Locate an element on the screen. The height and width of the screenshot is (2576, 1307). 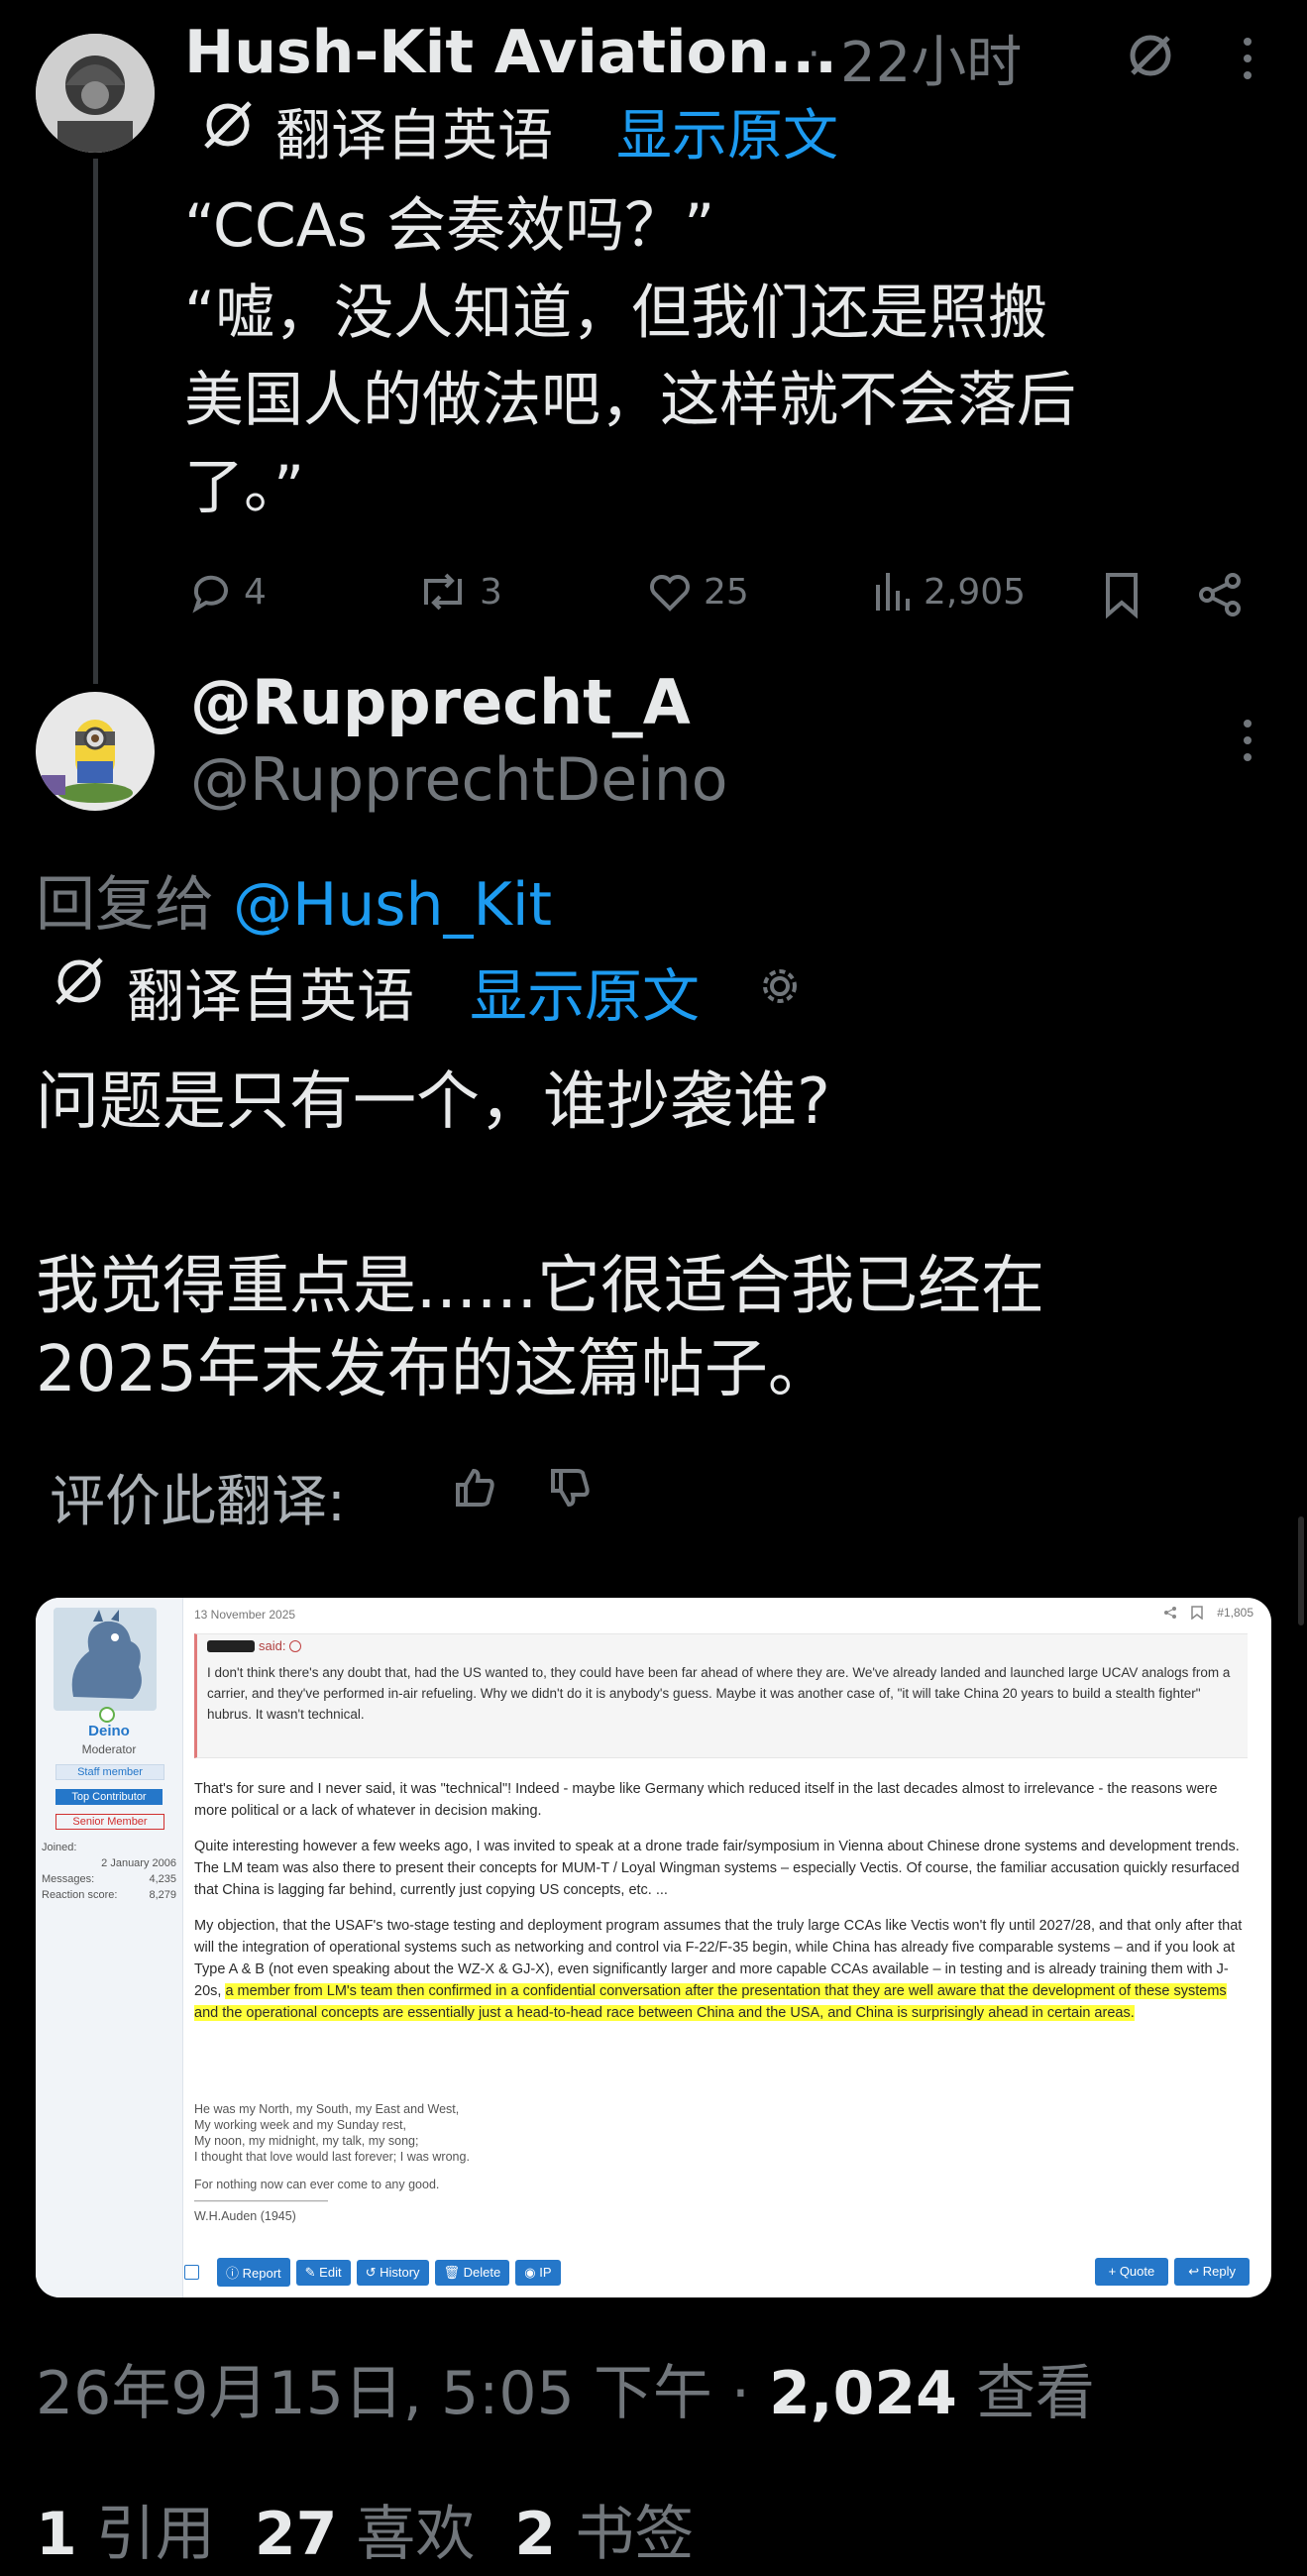
likes-count: 27 is located at coordinates (296, 2534).